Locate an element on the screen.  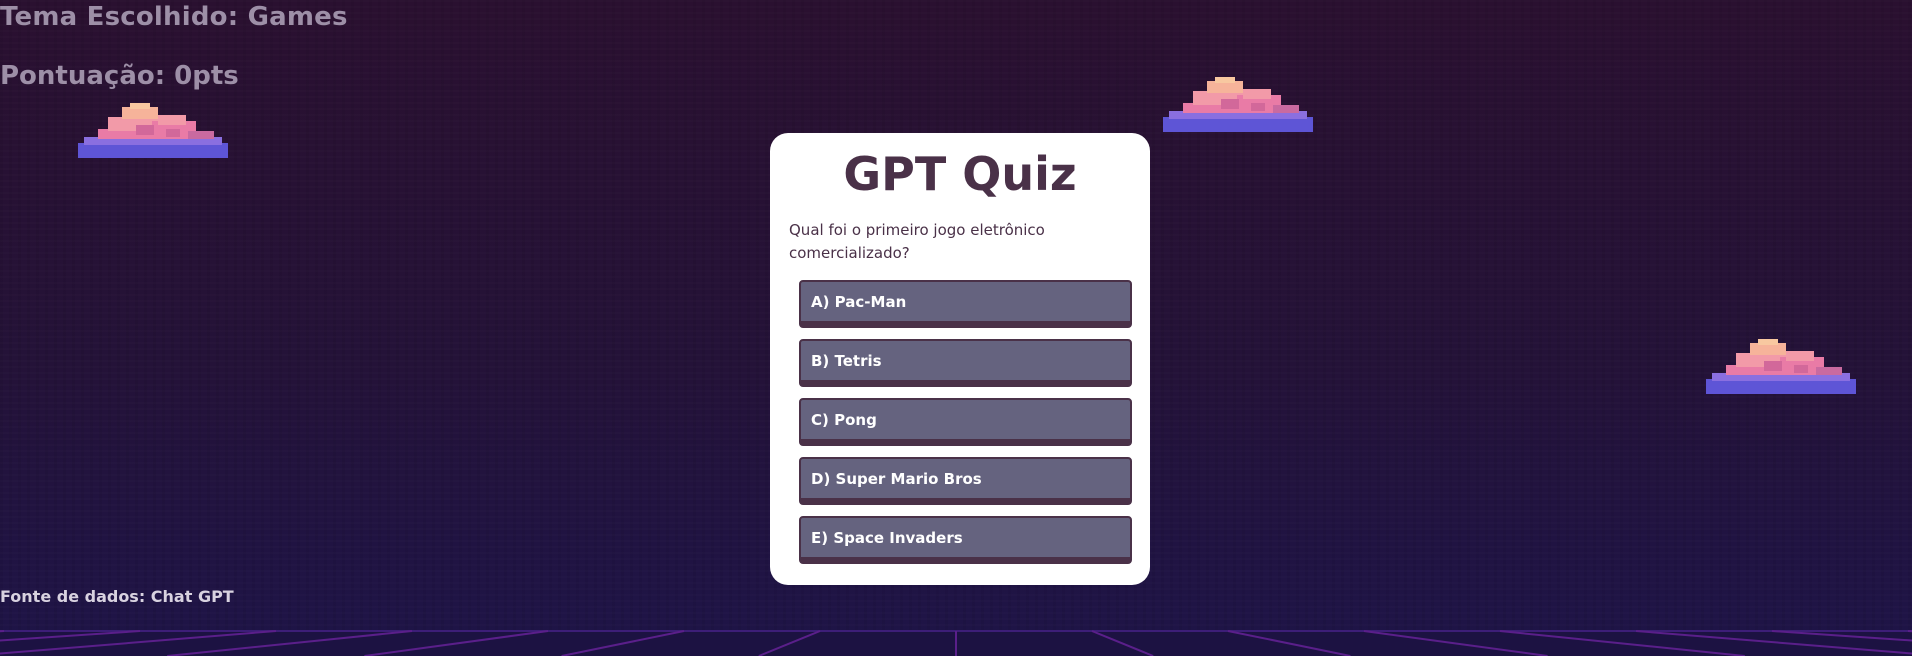
quiz-title: GPT Quiz is located at coordinates (960, 174).